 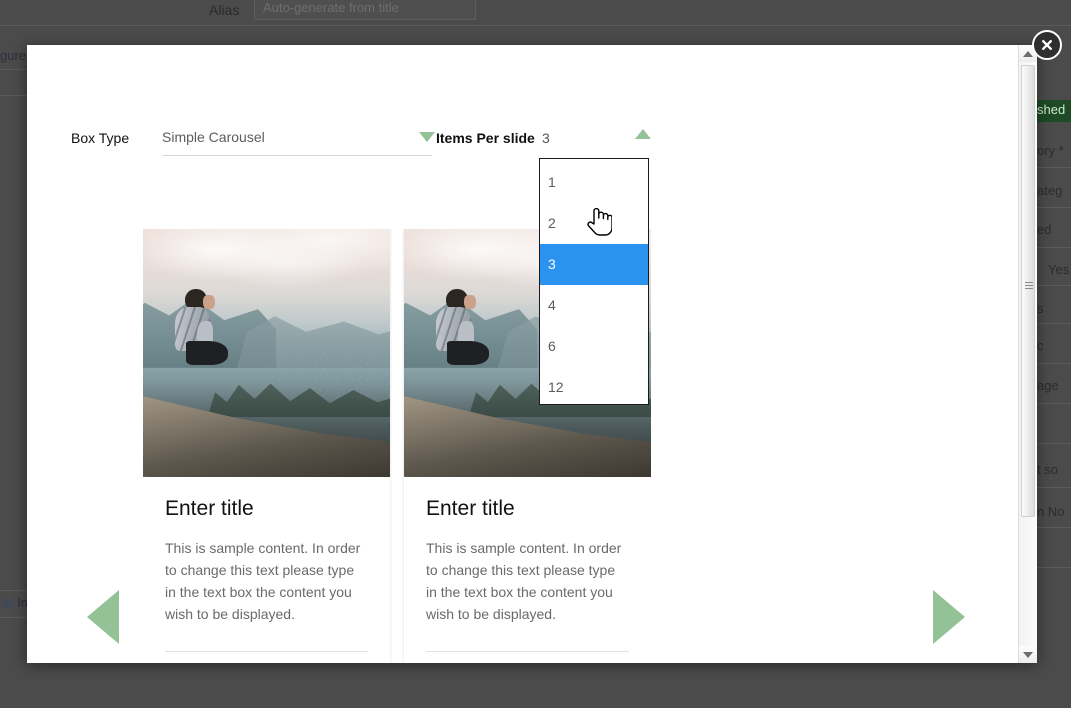 I want to click on card-image, so click(x=266, y=353).